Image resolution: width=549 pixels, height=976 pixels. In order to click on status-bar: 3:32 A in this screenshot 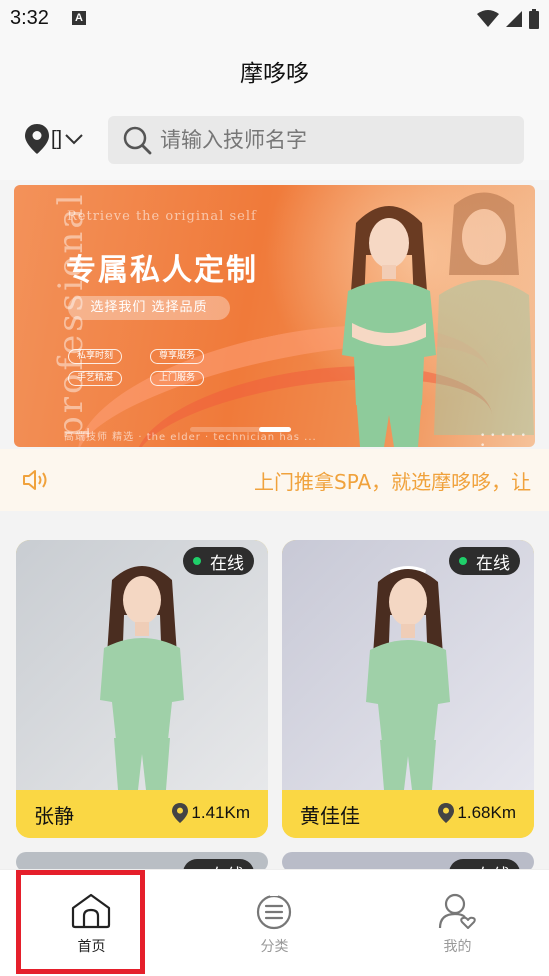, I will do `click(274, 19)`.